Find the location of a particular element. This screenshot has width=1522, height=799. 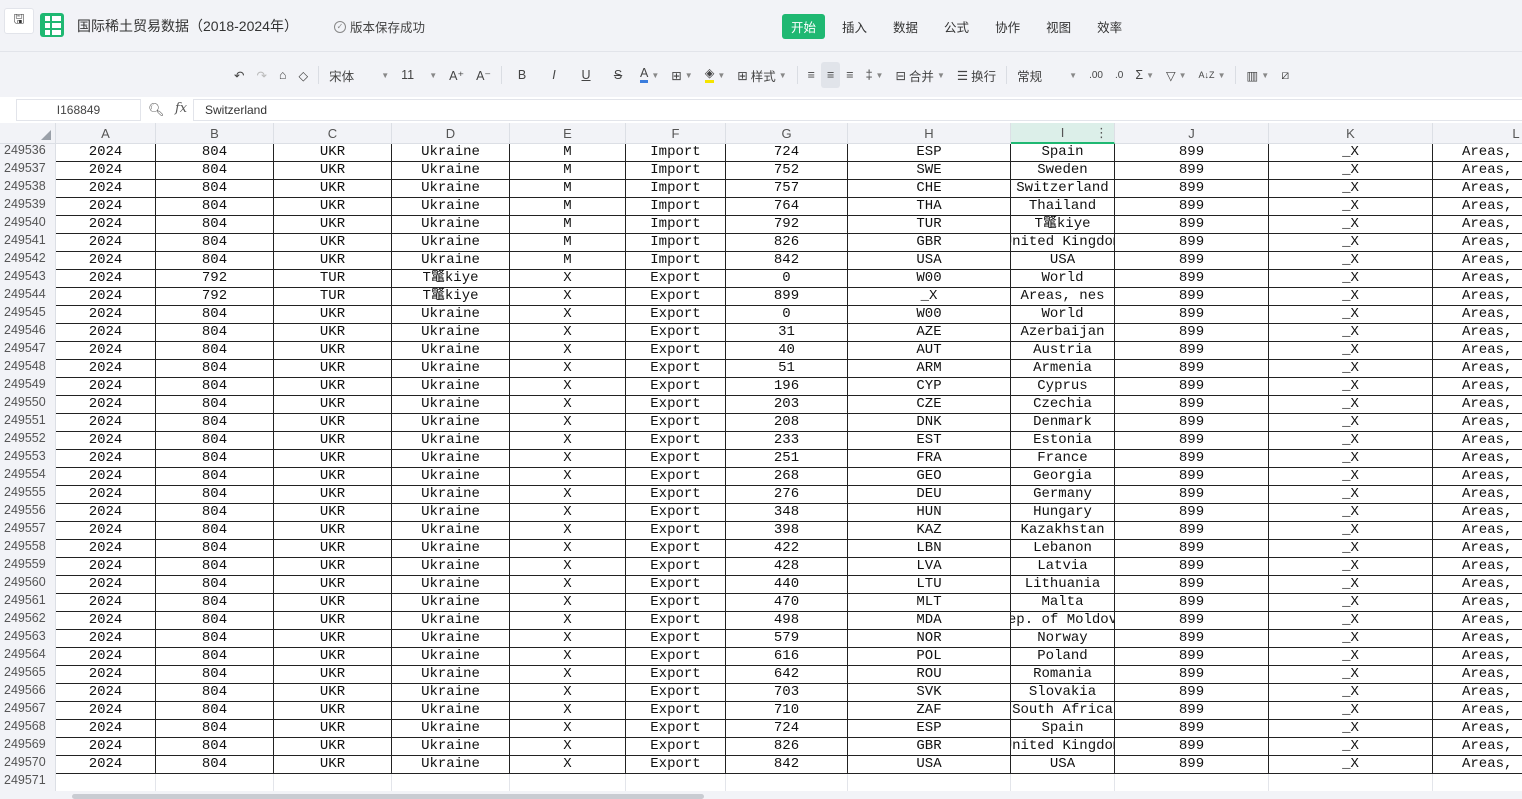

row-number: 249542 is located at coordinates (28, 261).